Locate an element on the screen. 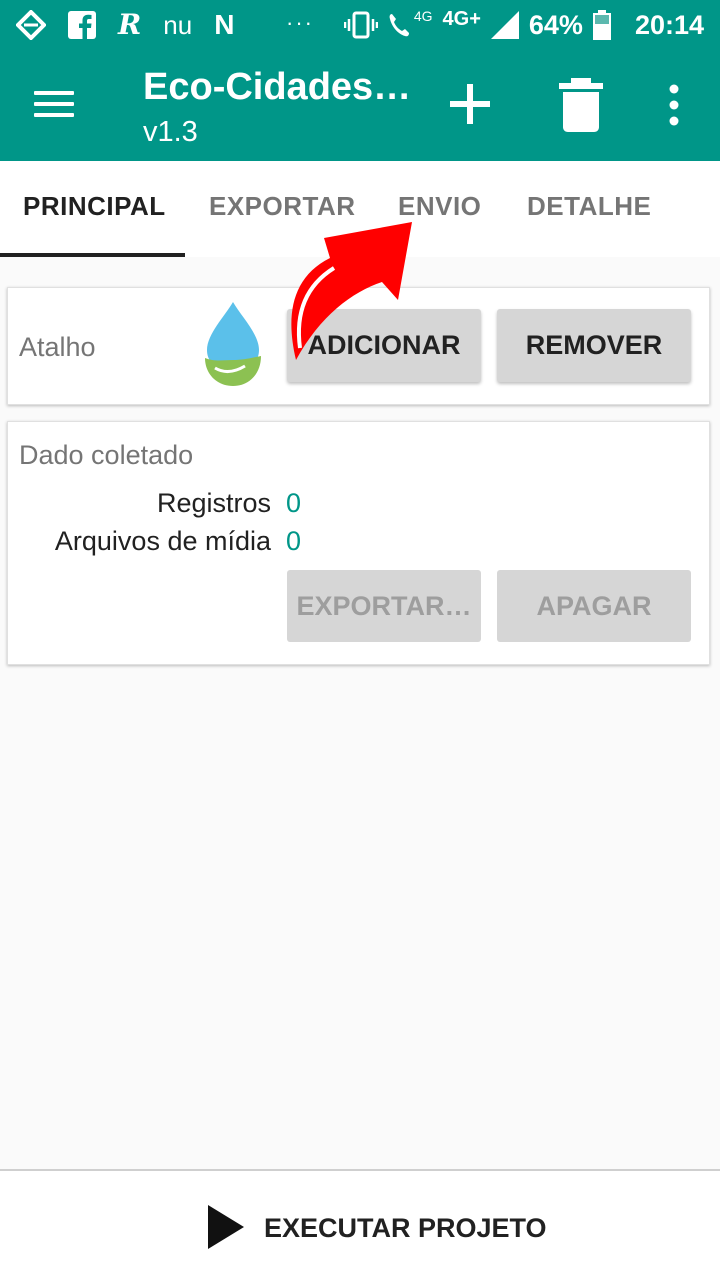  media-files-label: Arquivos de mídia is located at coordinates (162, 541).